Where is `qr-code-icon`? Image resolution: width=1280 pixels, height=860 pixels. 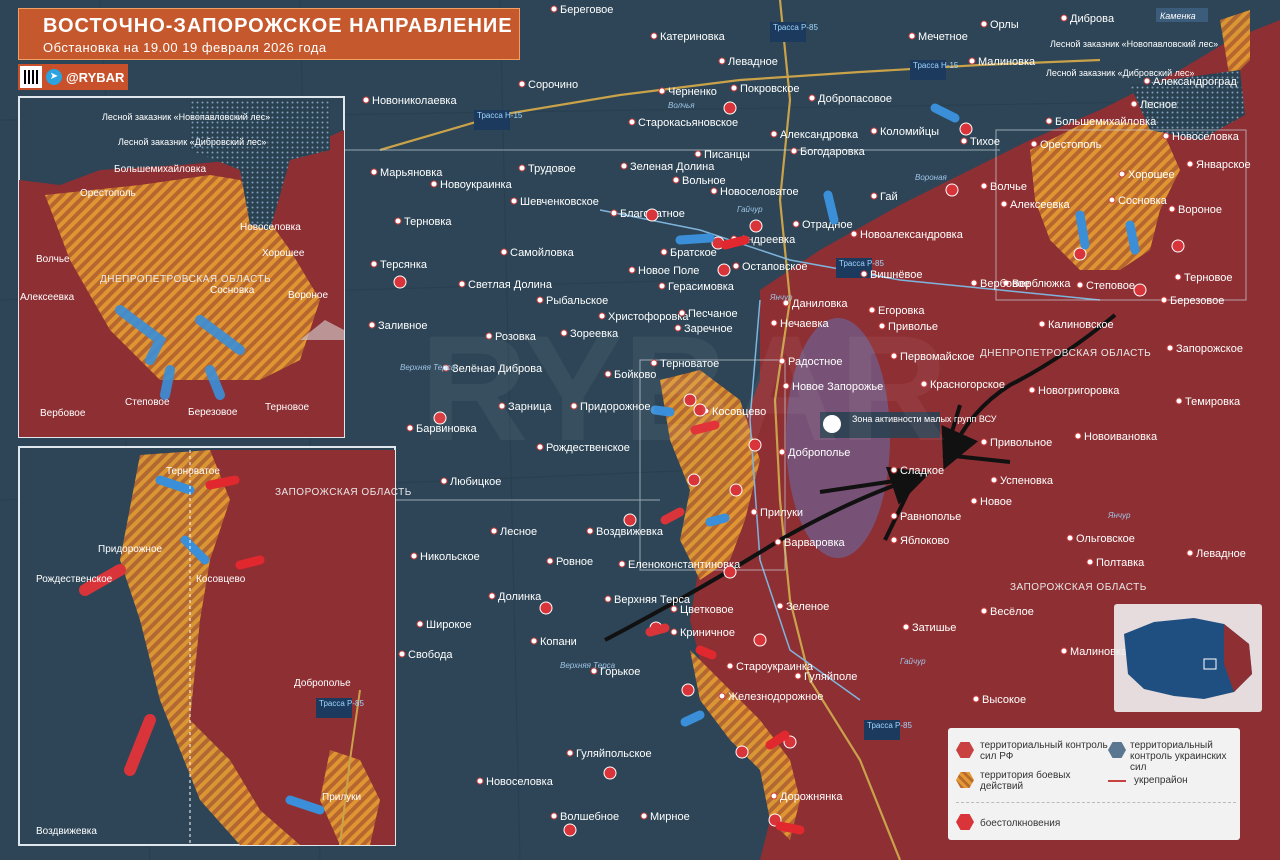
qr-code-icon is located at coordinates (31, 77).